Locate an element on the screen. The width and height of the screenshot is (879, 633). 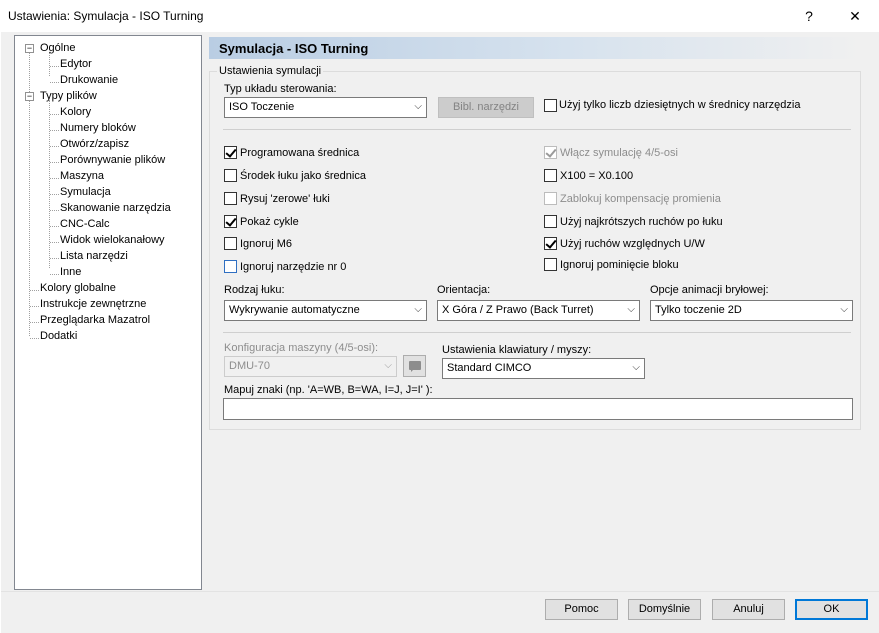
ignore-block-skip-label: Ignoruj pominięcie bloku is located at coordinates (619, 265).